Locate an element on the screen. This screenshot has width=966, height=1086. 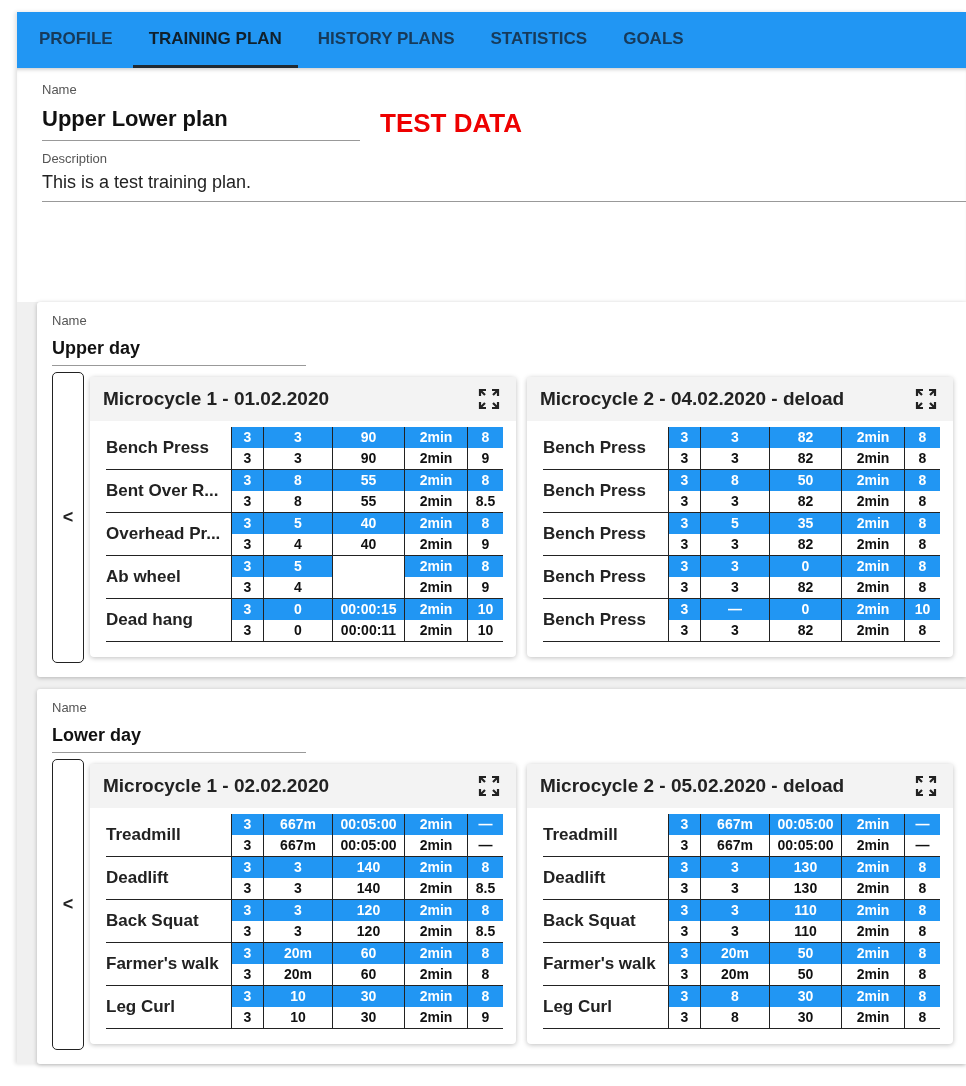
exercise-name: Ab wheel is located at coordinates (144, 577).